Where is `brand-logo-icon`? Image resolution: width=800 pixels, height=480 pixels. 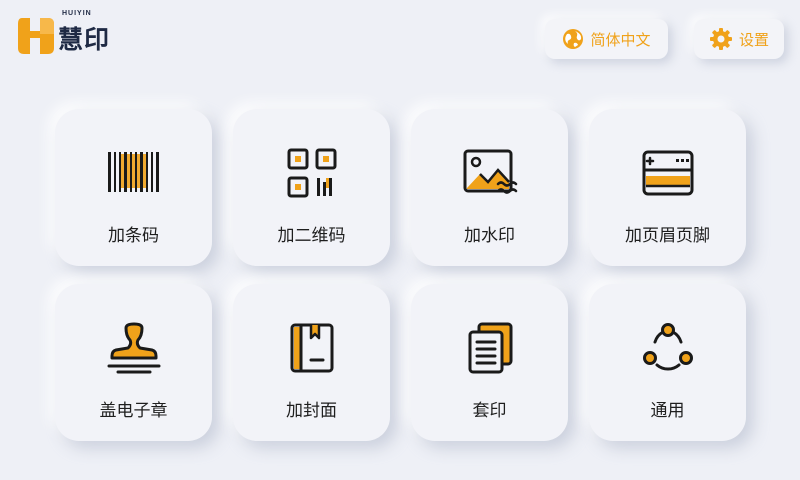
brand-logo-icon is located at coordinates (36, 36).